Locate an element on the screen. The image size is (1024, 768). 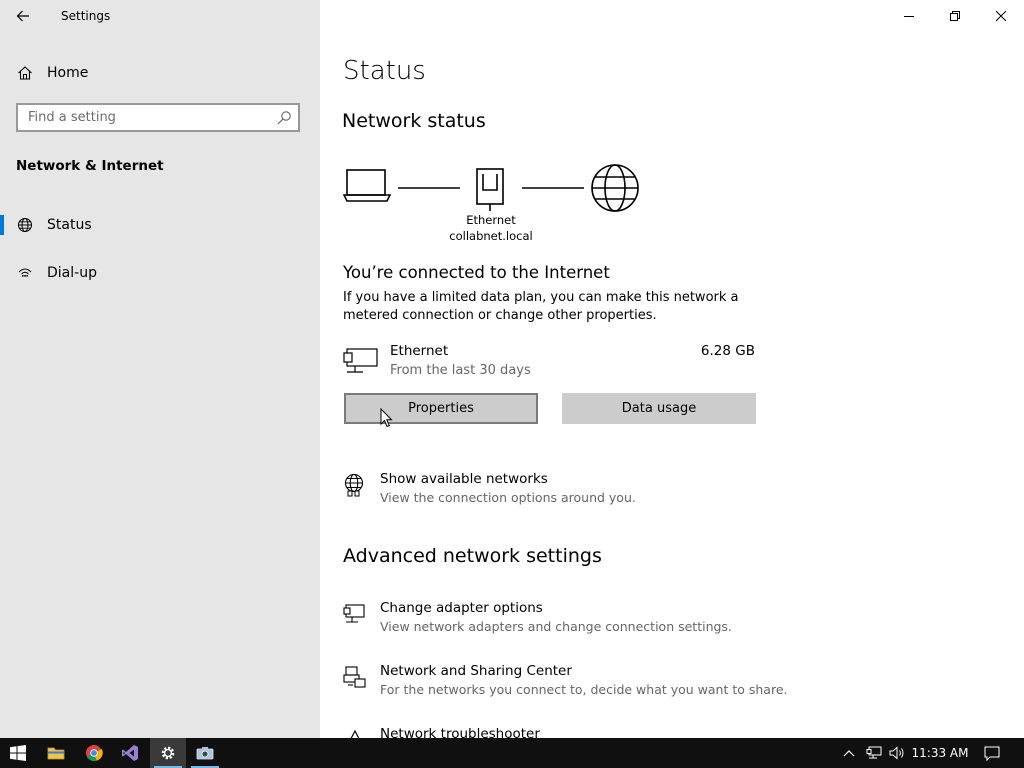
link-title: Change adapter options is located at coordinates (461, 608).